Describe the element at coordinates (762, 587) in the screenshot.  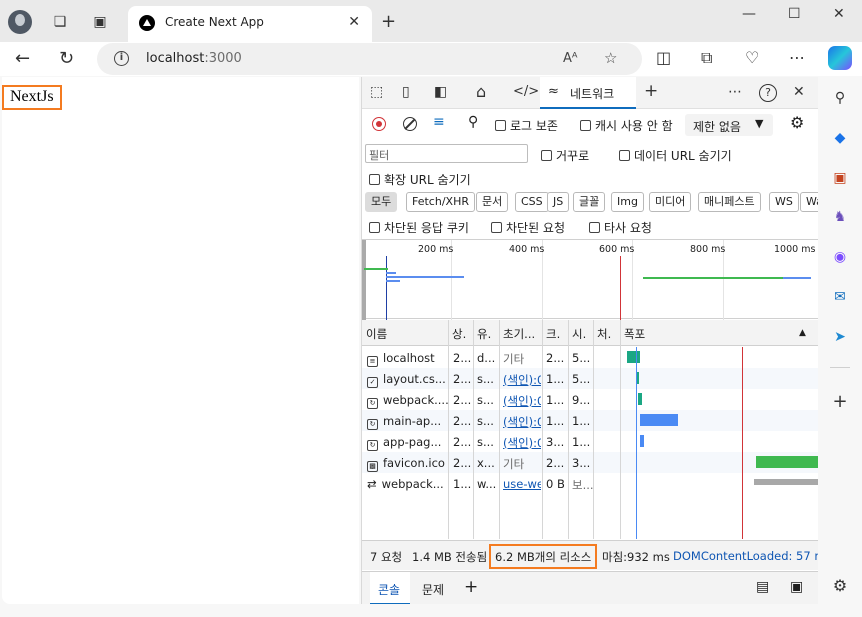
I see `screencast-icon: ▤` at that location.